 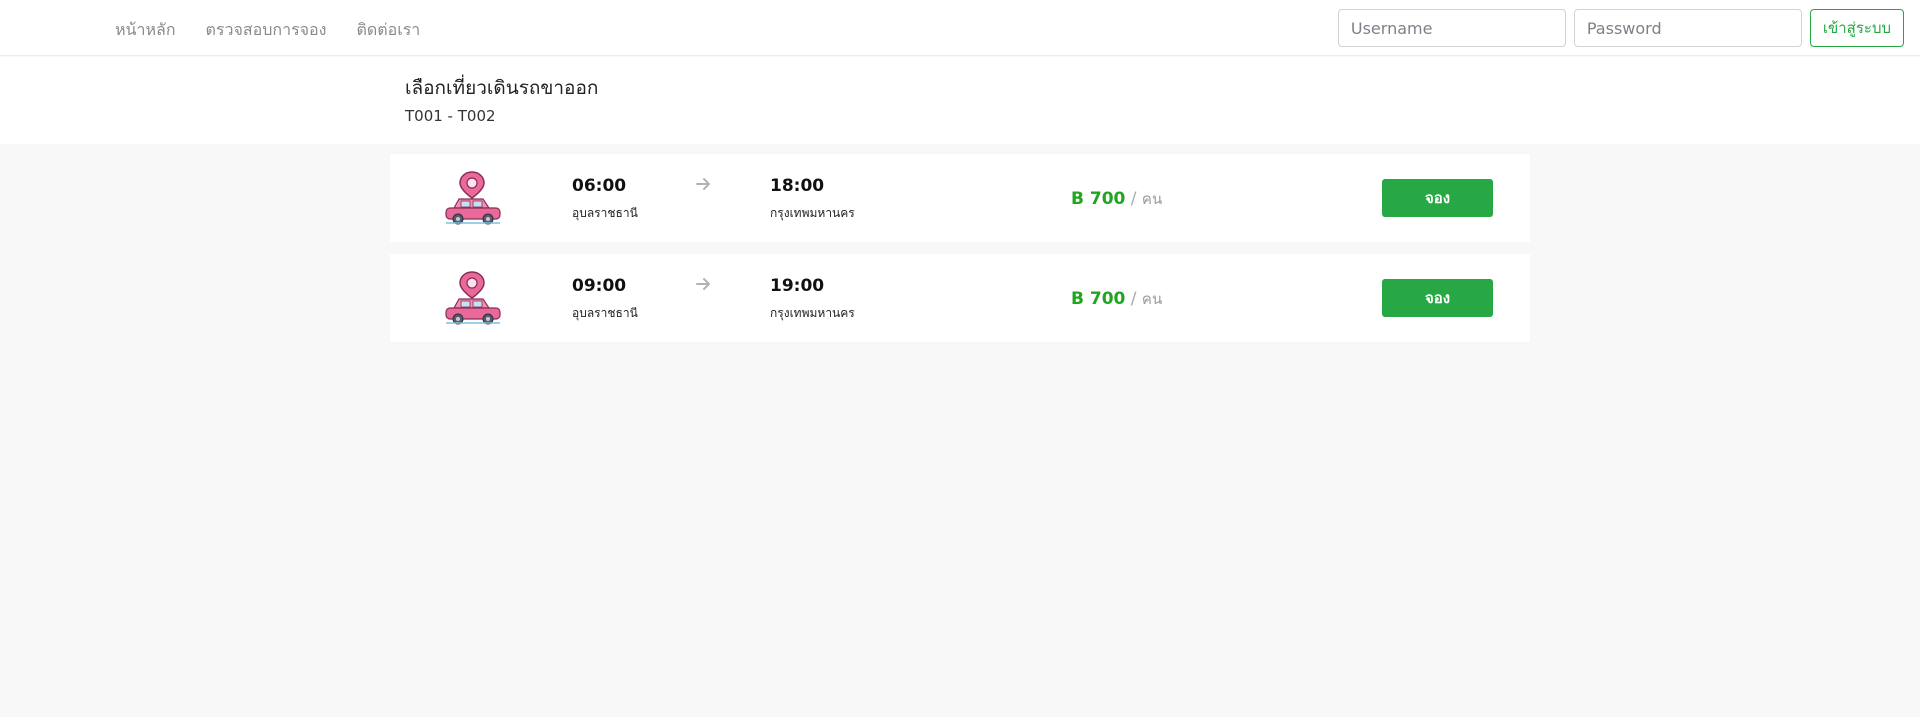 What do you see at coordinates (1687, 28) in the screenshot?
I see `password-input` at bounding box center [1687, 28].